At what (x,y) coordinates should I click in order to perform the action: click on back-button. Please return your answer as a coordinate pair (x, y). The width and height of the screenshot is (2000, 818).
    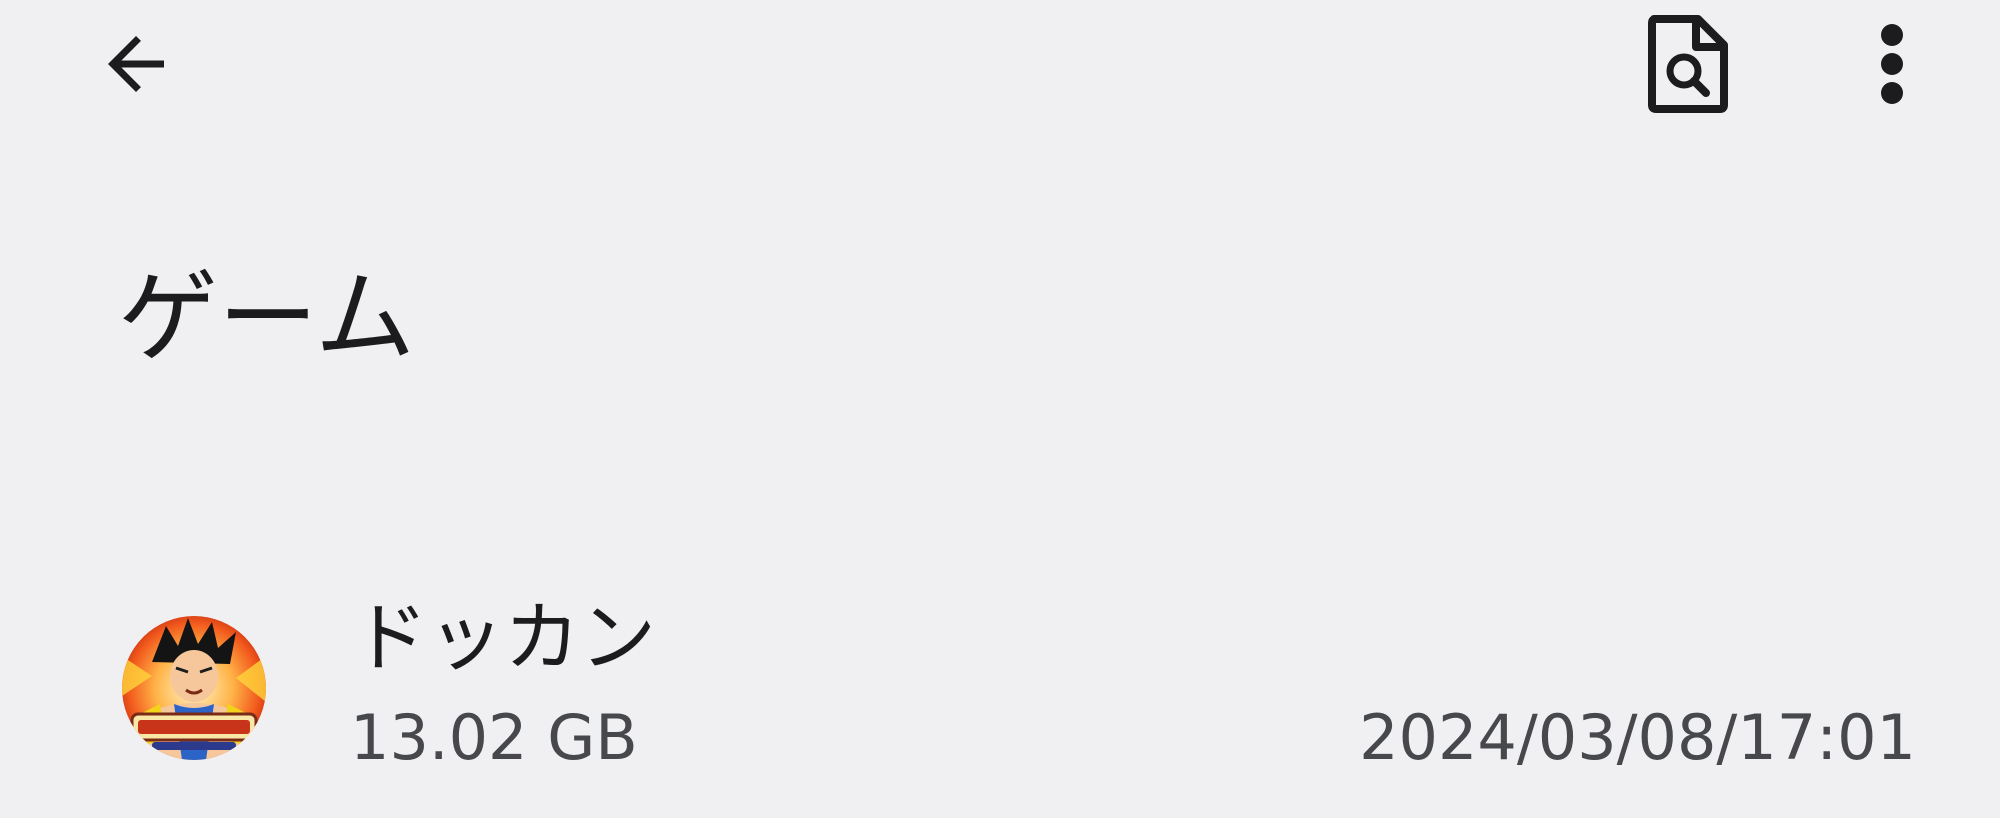
    Looking at the image, I should click on (136, 64).